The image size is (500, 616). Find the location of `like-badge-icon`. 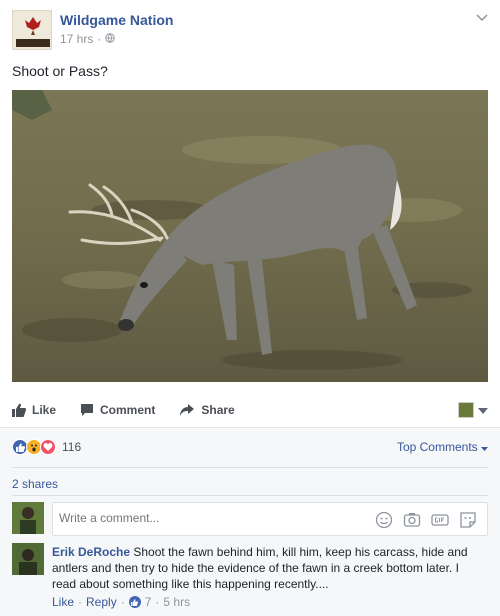

like-badge-icon is located at coordinates (134, 602).